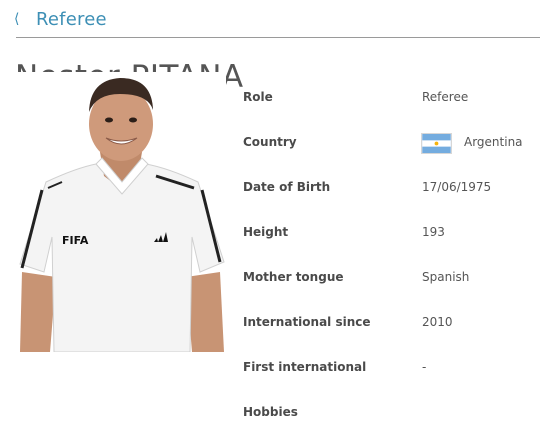  Describe the element at coordinates (391, 411) in the screenshot. I see `detail-row-hobbies: Hobbies` at that location.